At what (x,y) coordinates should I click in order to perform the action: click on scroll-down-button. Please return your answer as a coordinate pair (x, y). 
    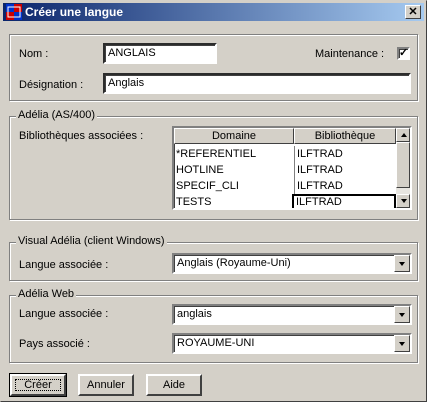
    Looking at the image, I should click on (403, 201).